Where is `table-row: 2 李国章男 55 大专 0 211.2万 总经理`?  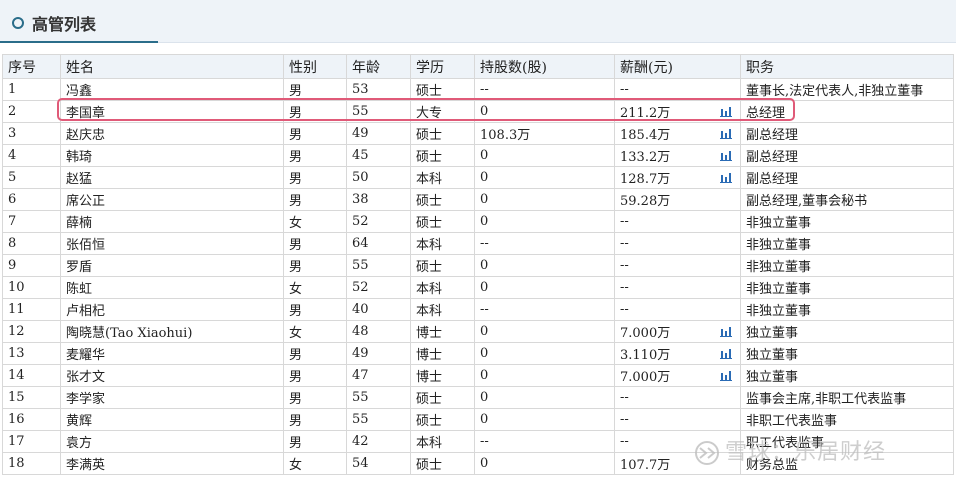
table-row: 2 李国章男 55 大专 0 211.2万 总经理 is located at coordinates (478, 111).